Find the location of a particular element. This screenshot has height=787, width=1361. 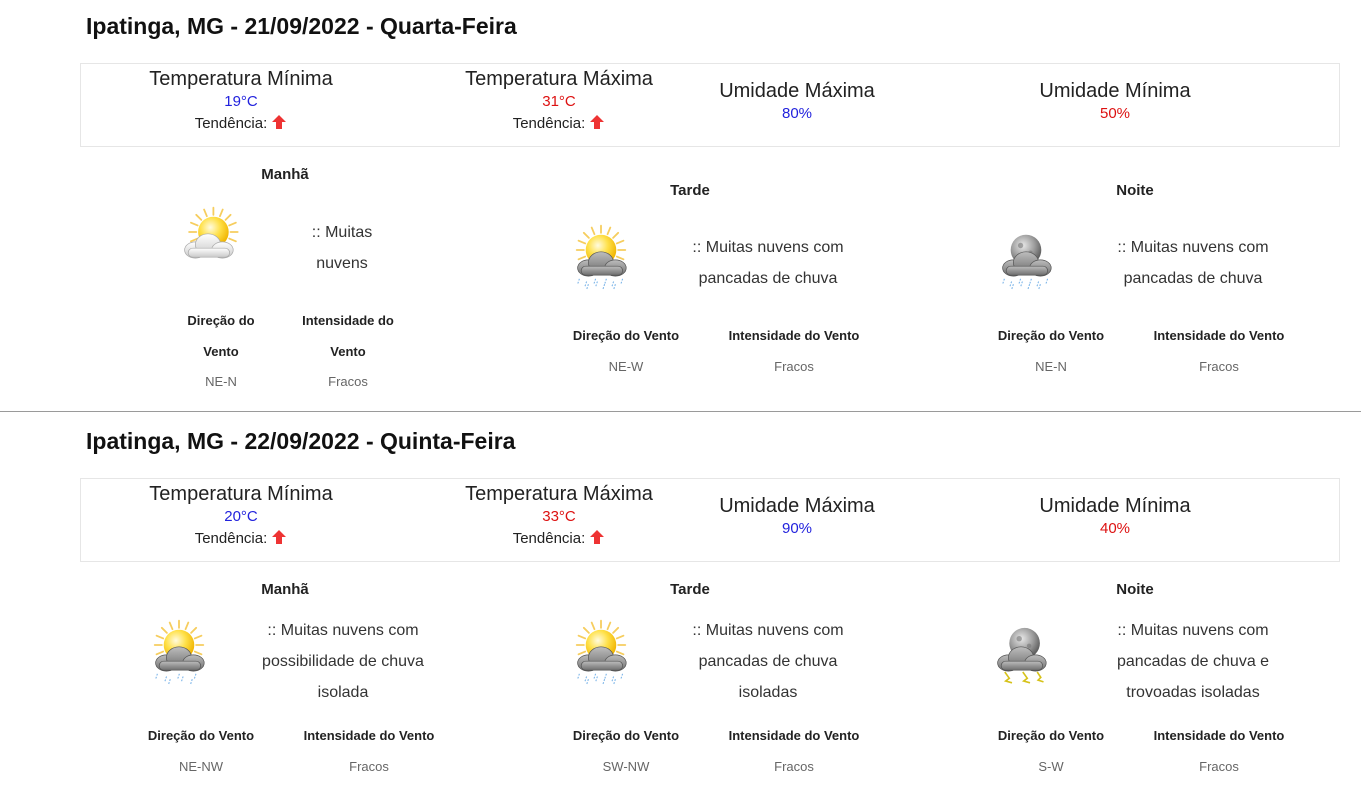

wind-direction-value: S-W is located at coordinates (1051, 766).